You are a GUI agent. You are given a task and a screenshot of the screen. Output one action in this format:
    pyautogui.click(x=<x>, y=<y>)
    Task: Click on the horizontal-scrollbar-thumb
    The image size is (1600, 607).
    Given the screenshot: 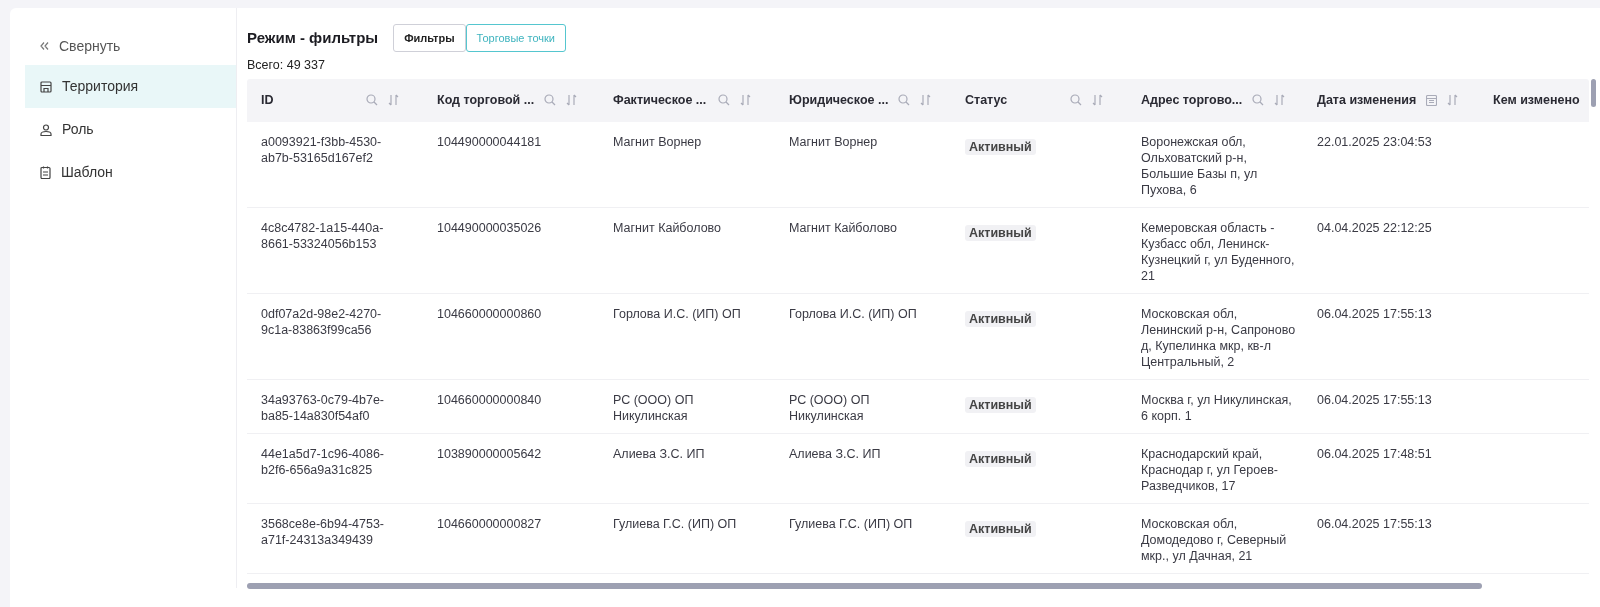 What is the action you would take?
    pyautogui.click(x=864, y=585)
    